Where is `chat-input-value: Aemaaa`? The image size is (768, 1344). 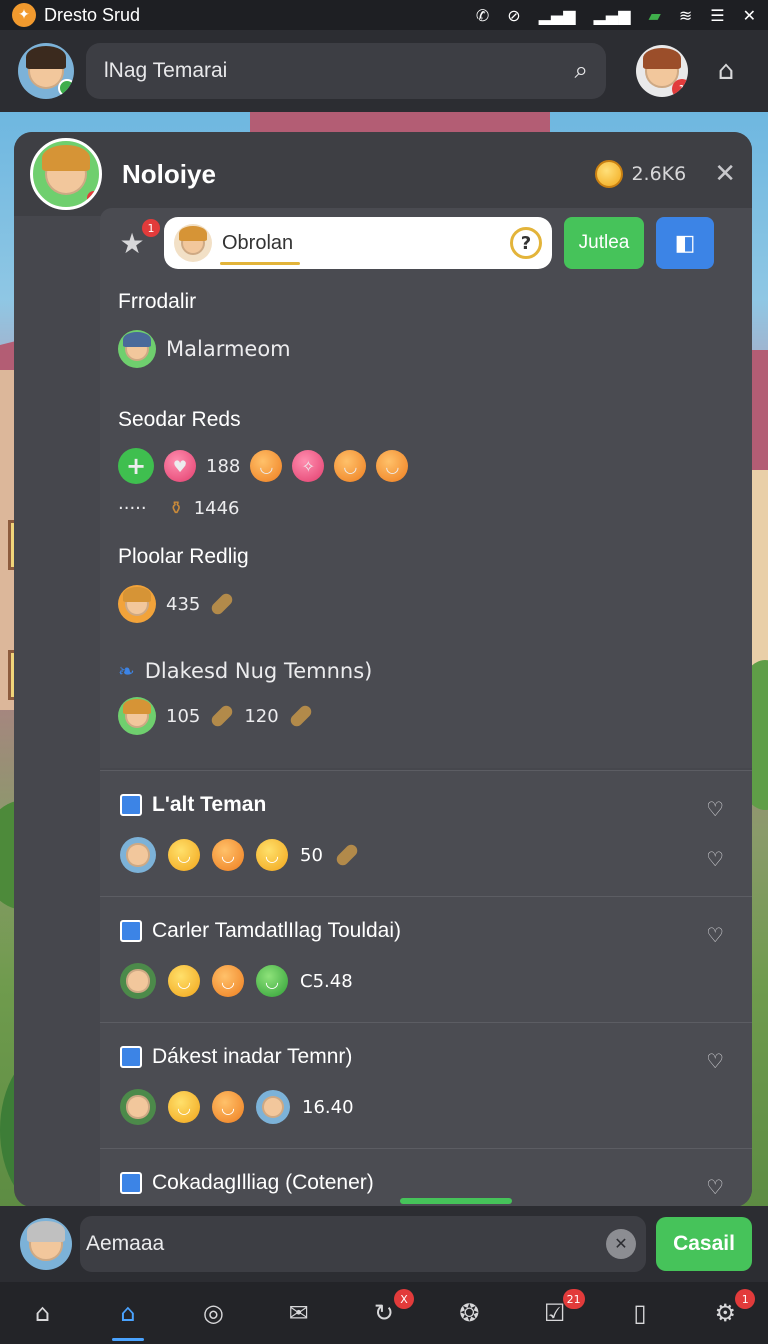
chat-input-value: Aemaaa is located at coordinates (125, 1243).